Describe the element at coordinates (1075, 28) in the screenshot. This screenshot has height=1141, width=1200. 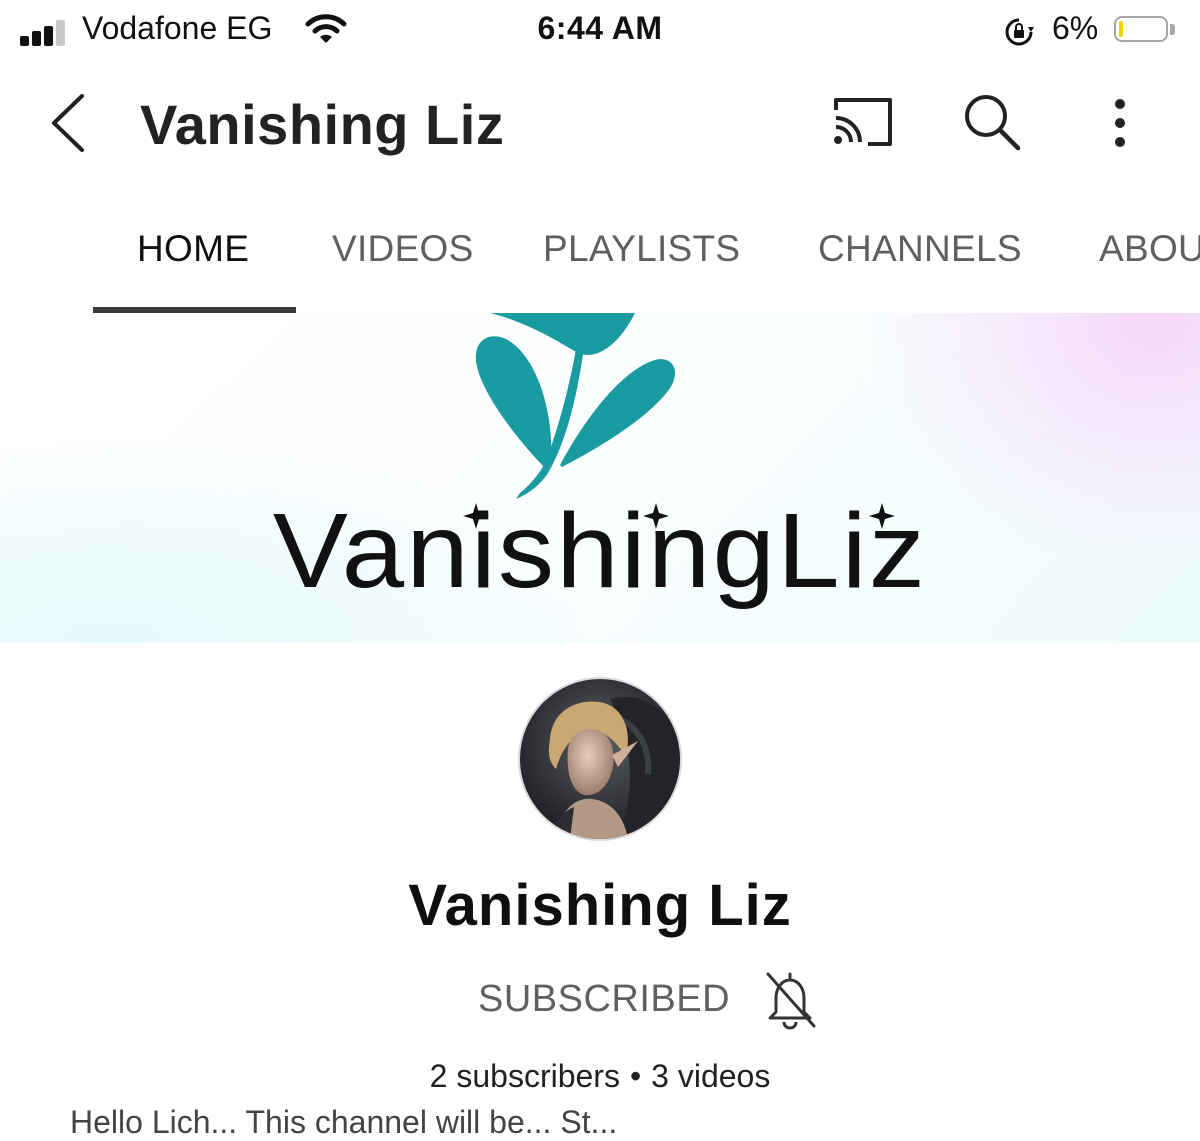
I see `battery-percent: 6%` at that location.